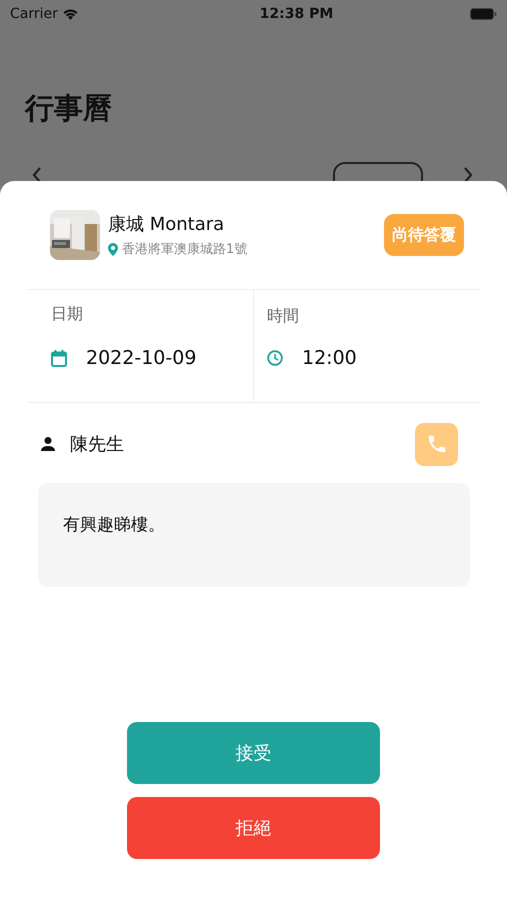 The height and width of the screenshot is (900, 507). I want to click on contact-name: 陳先生, so click(97, 444).